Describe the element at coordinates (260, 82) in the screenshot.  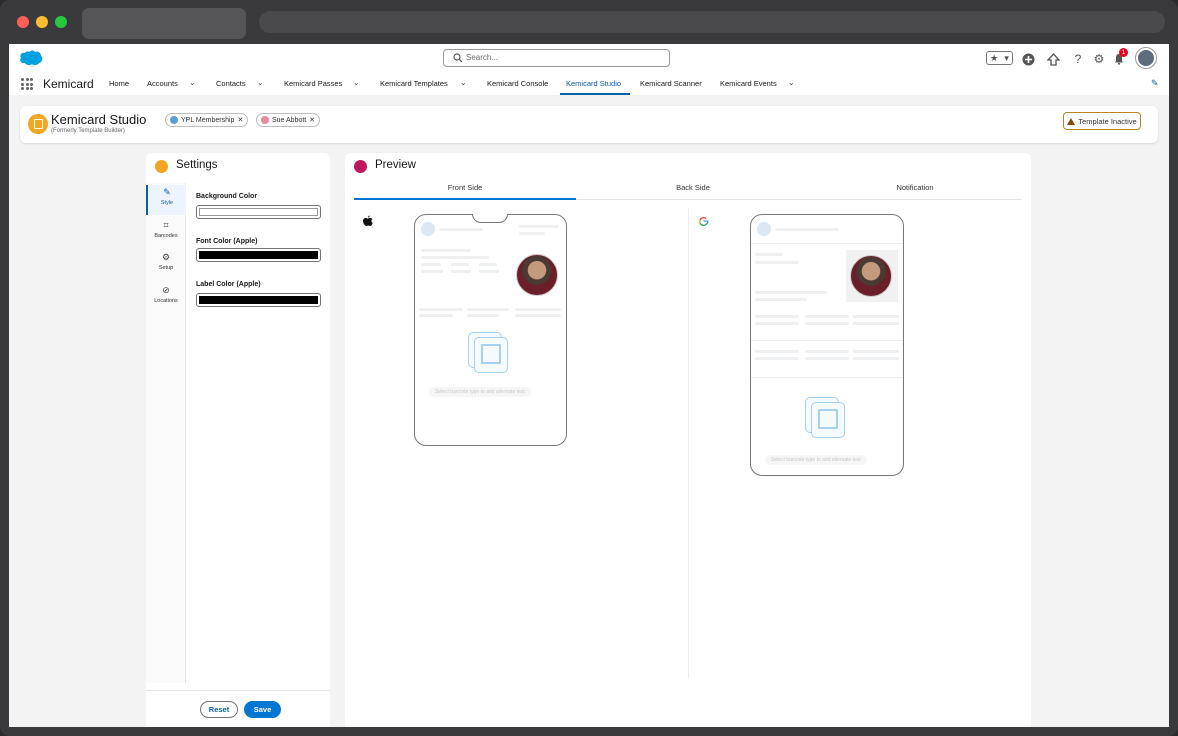
I see `contacts-chevron-down-icon: ⌄` at that location.